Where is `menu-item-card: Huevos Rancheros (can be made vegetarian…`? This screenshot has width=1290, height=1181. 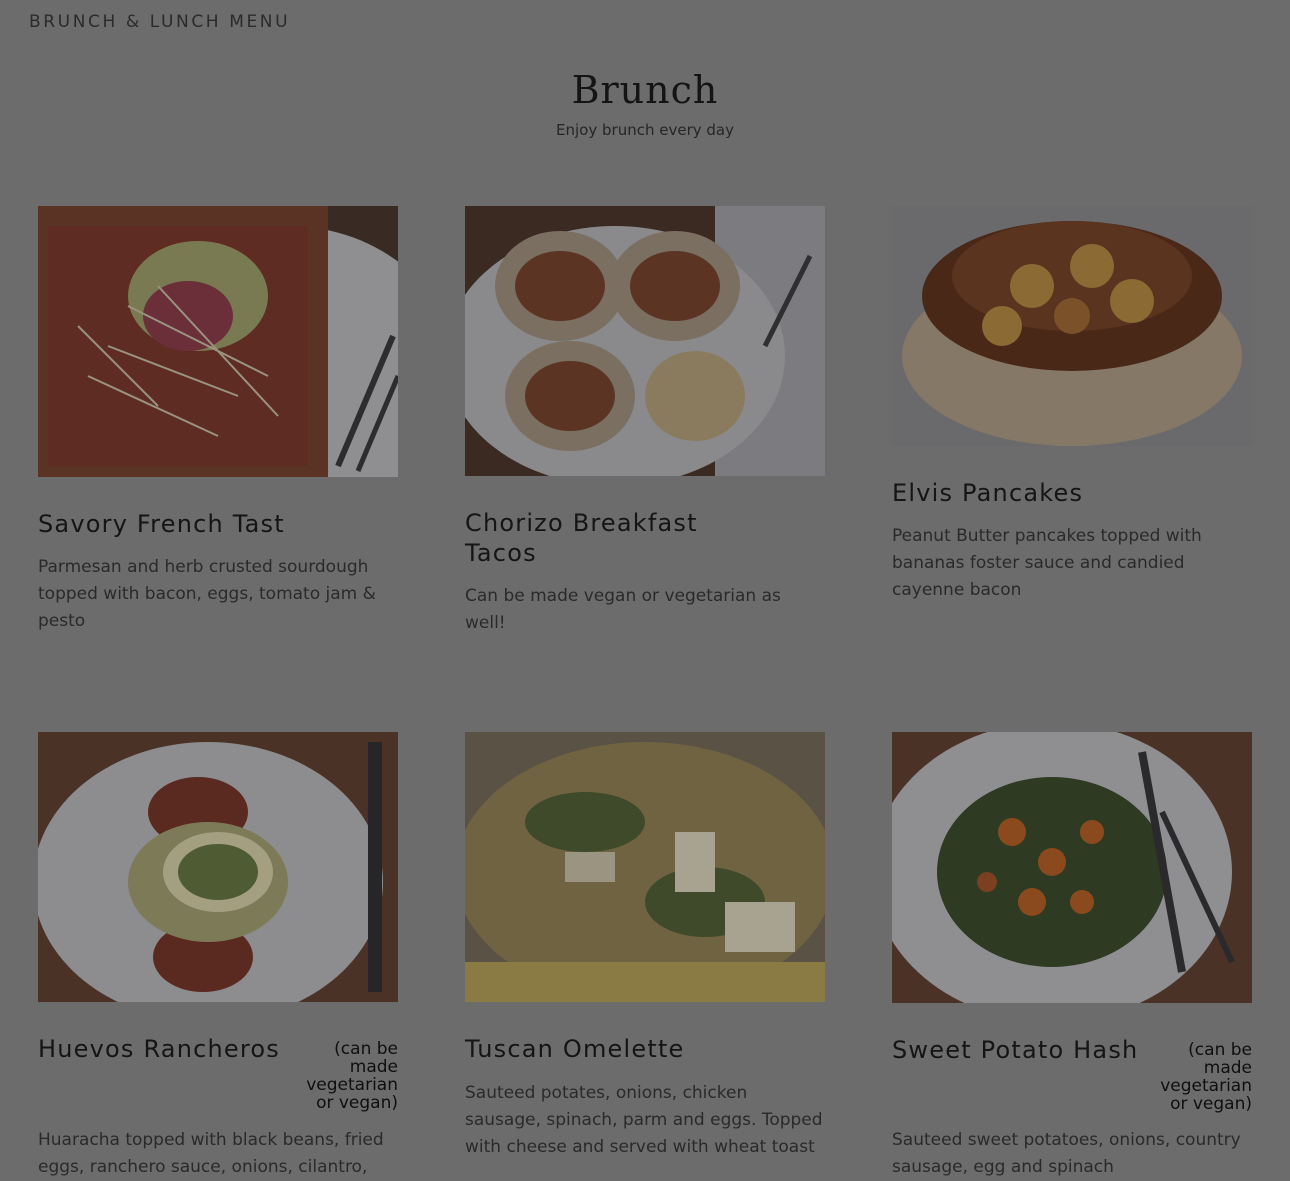 menu-item-card: Huevos Rancheros (can be made vegetarian… is located at coordinates (218, 955).